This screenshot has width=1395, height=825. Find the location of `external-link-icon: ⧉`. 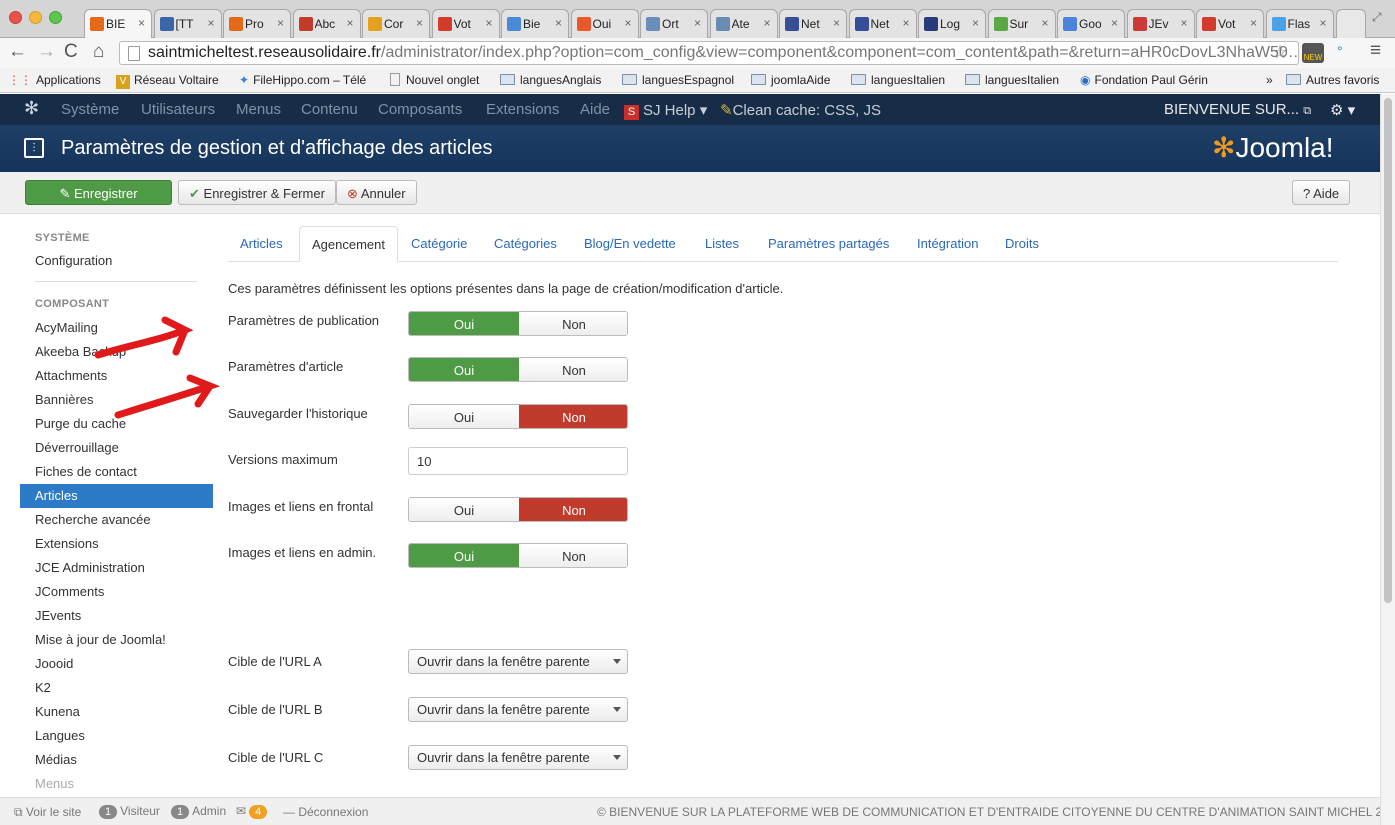

external-link-icon: ⧉ is located at coordinates (18, 812).